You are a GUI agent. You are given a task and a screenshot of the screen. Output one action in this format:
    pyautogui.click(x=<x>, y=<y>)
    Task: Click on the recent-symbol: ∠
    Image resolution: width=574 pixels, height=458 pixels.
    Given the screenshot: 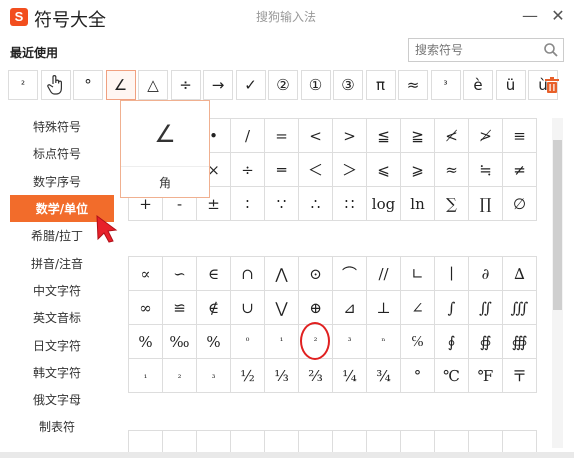 What is the action you would take?
    pyautogui.click(x=120, y=85)
    